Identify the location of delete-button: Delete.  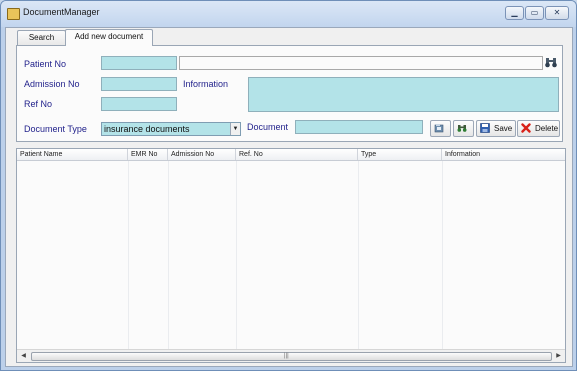
(538, 128).